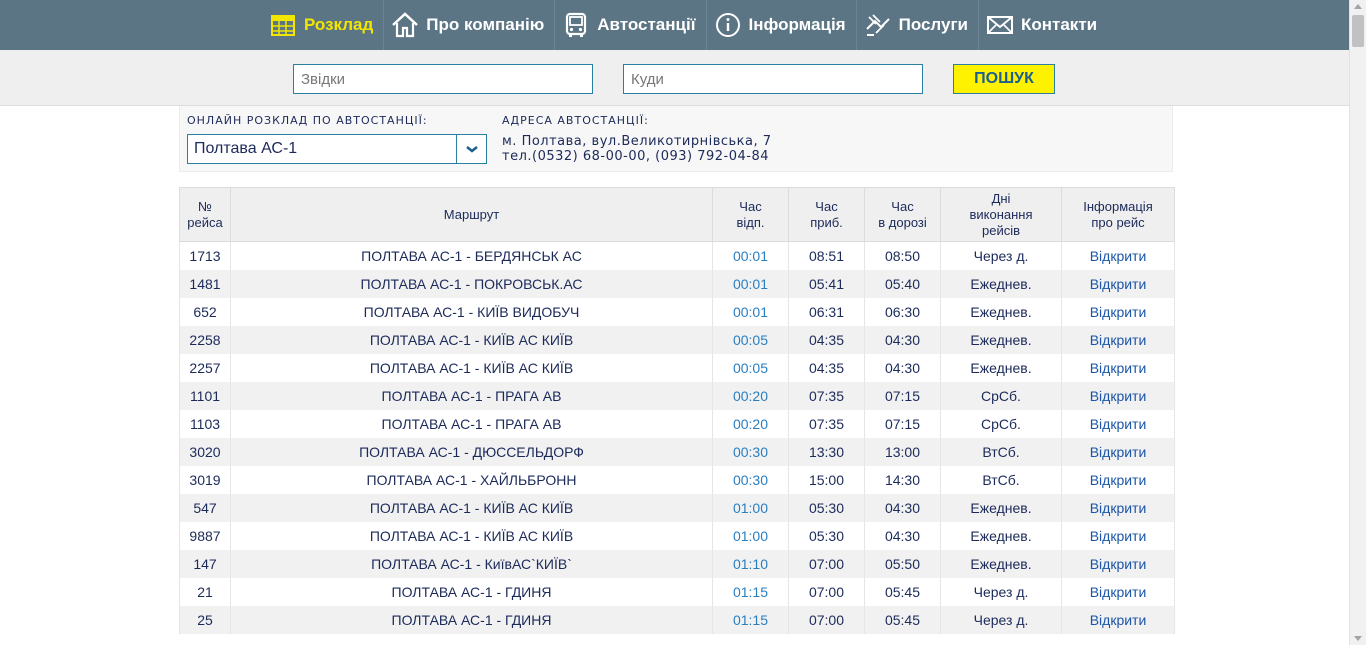 This screenshot has height=645, width=1366. I want to click on mail-icon, so click(1000, 25).